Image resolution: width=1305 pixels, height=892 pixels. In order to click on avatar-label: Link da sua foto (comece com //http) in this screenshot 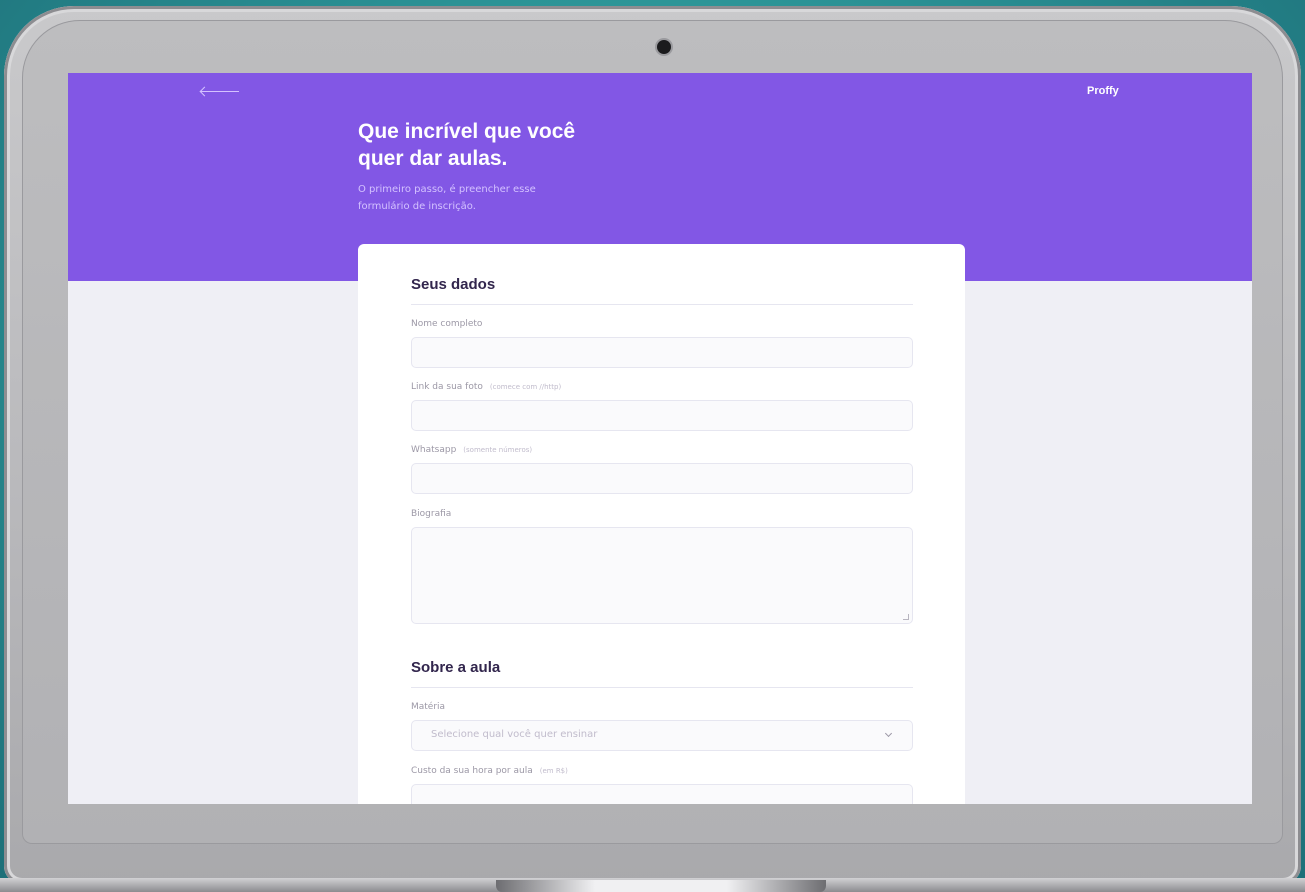, I will do `click(486, 387)`.